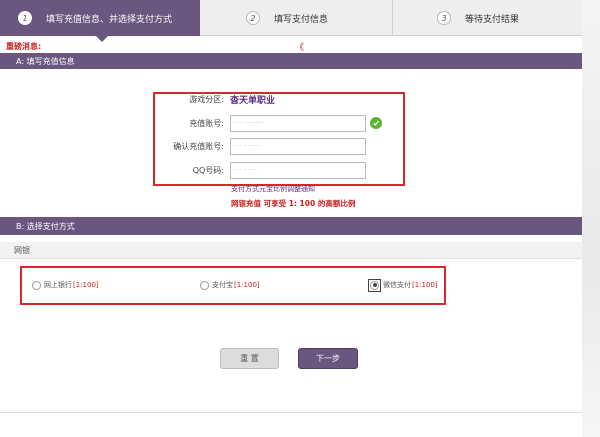  I want to click on step-1-label: 填写充值信息、并选择支付方式, so click(109, 19).